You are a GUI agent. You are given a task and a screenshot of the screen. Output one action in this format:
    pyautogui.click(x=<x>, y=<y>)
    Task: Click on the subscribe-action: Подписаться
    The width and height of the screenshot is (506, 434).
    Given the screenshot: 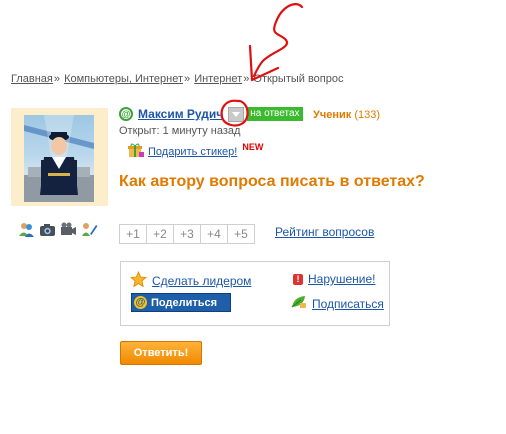 What is the action you would take?
    pyautogui.click(x=337, y=303)
    